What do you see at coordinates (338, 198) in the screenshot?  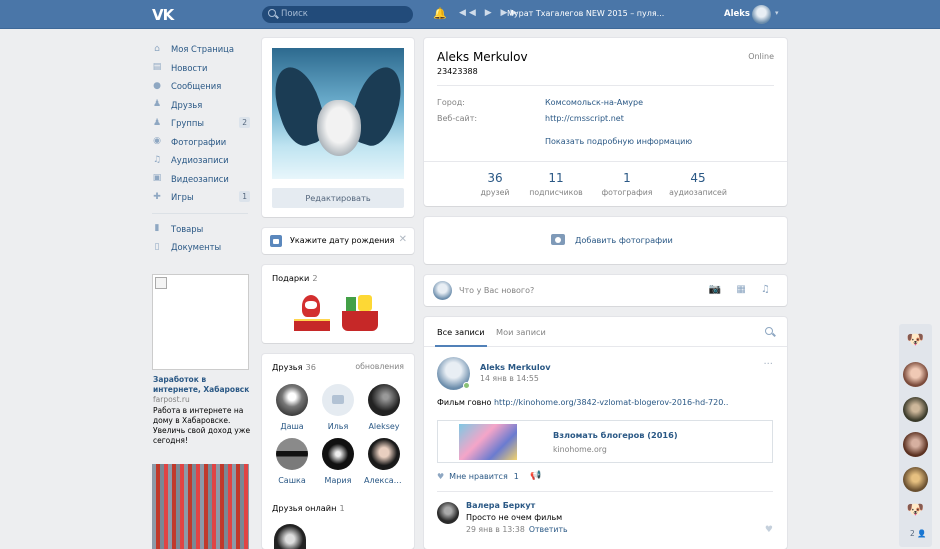 I see `edit-profile-button: Редактировать` at bounding box center [338, 198].